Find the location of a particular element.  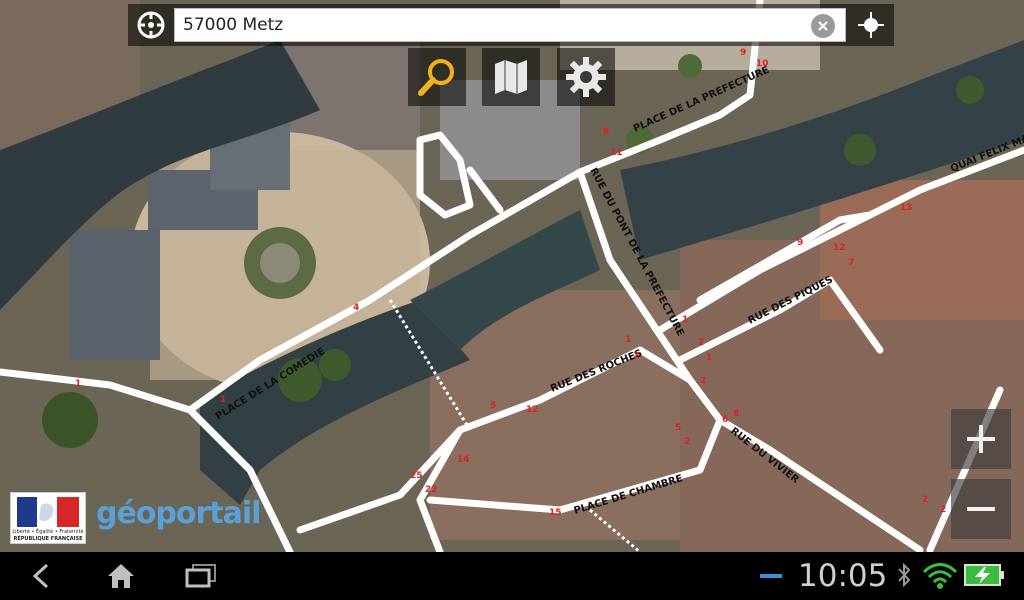

republique-motto: Liberté • Égalité • Fraternité is located at coordinates (48, 532).